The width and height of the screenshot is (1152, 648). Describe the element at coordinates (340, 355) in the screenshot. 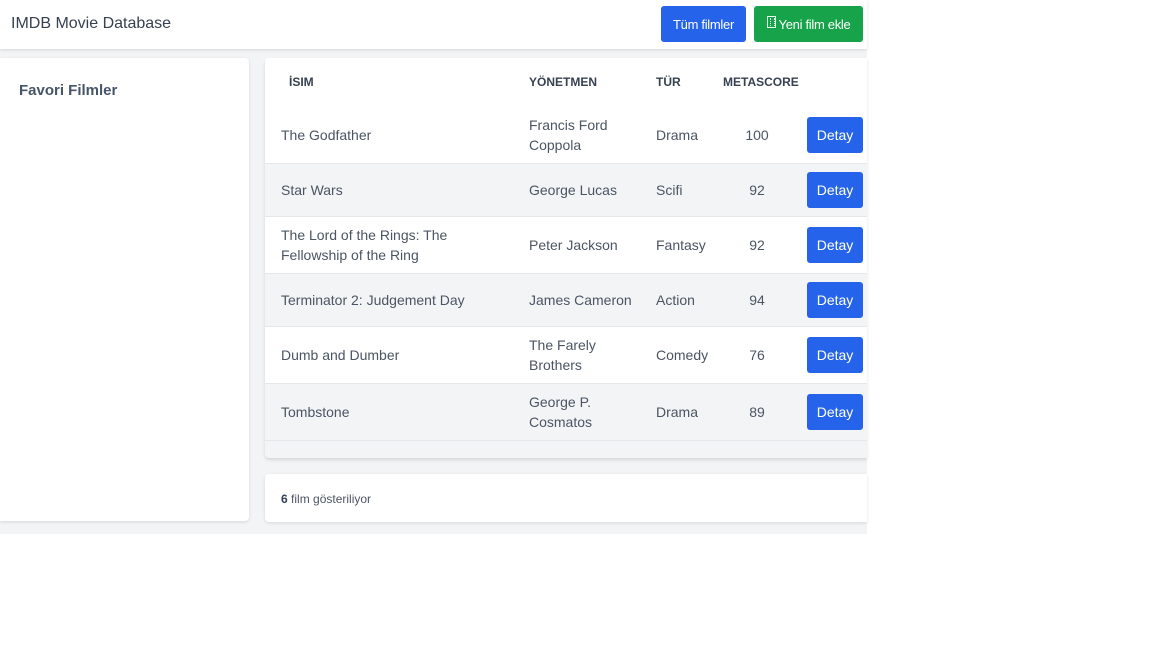

I see `film-name: Dumb and Dumber` at that location.